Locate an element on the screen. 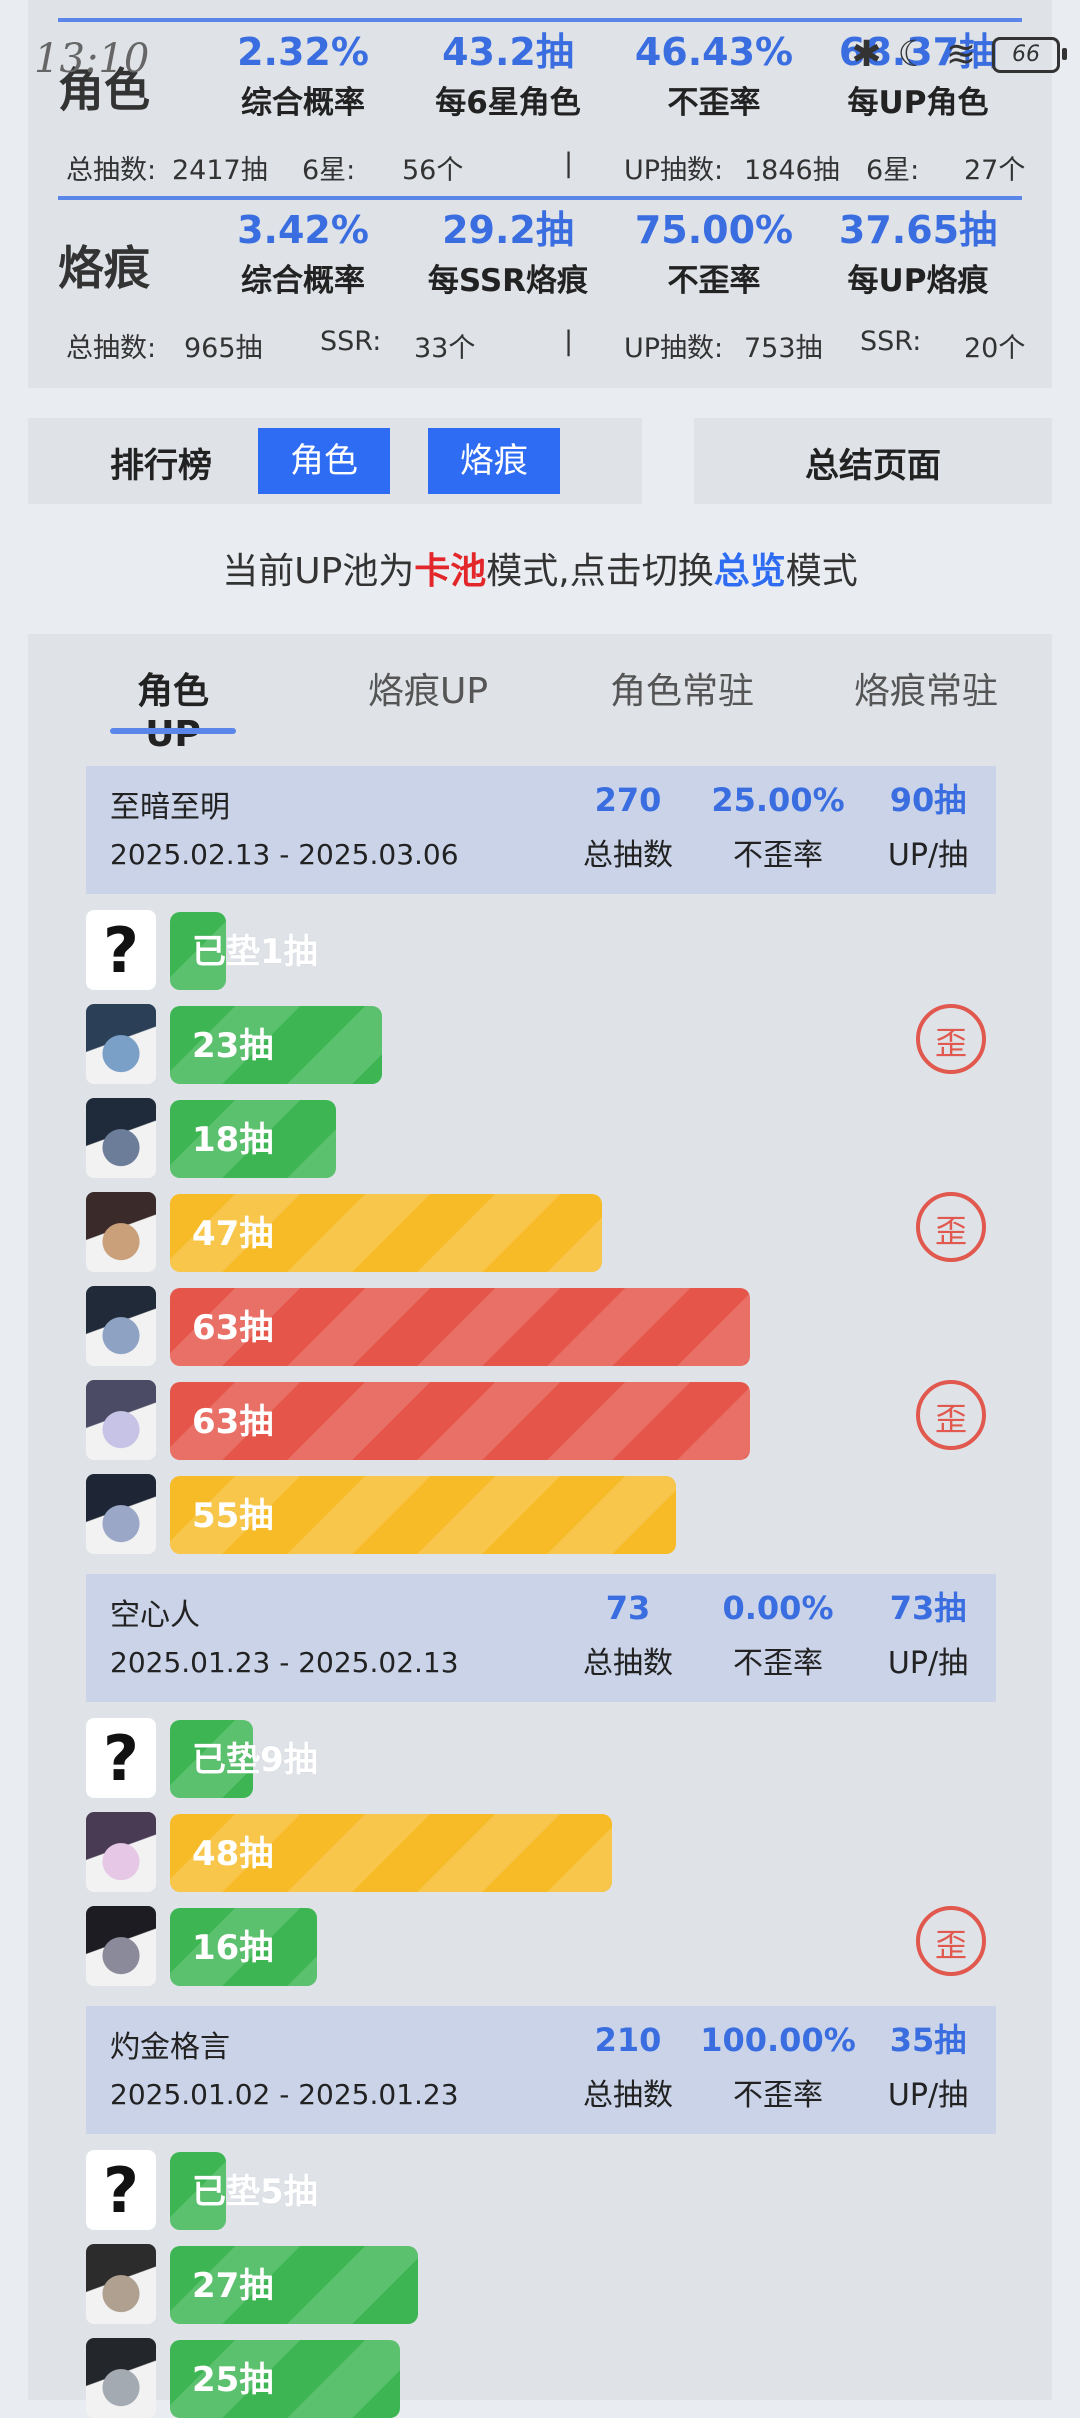 The height and width of the screenshot is (2418, 1080). pull-row: 25抽 is located at coordinates (541, 2378).